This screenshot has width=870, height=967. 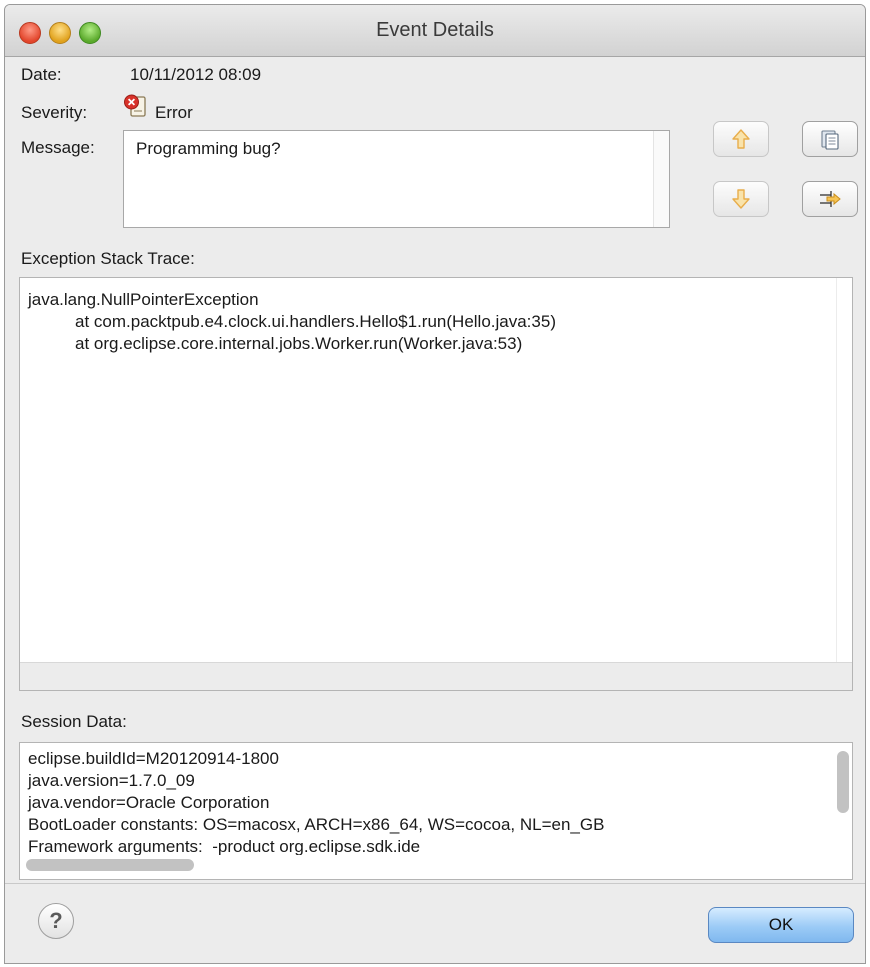 What do you see at coordinates (396, 179) in the screenshot?
I see `message-field: Programming bug?` at bounding box center [396, 179].